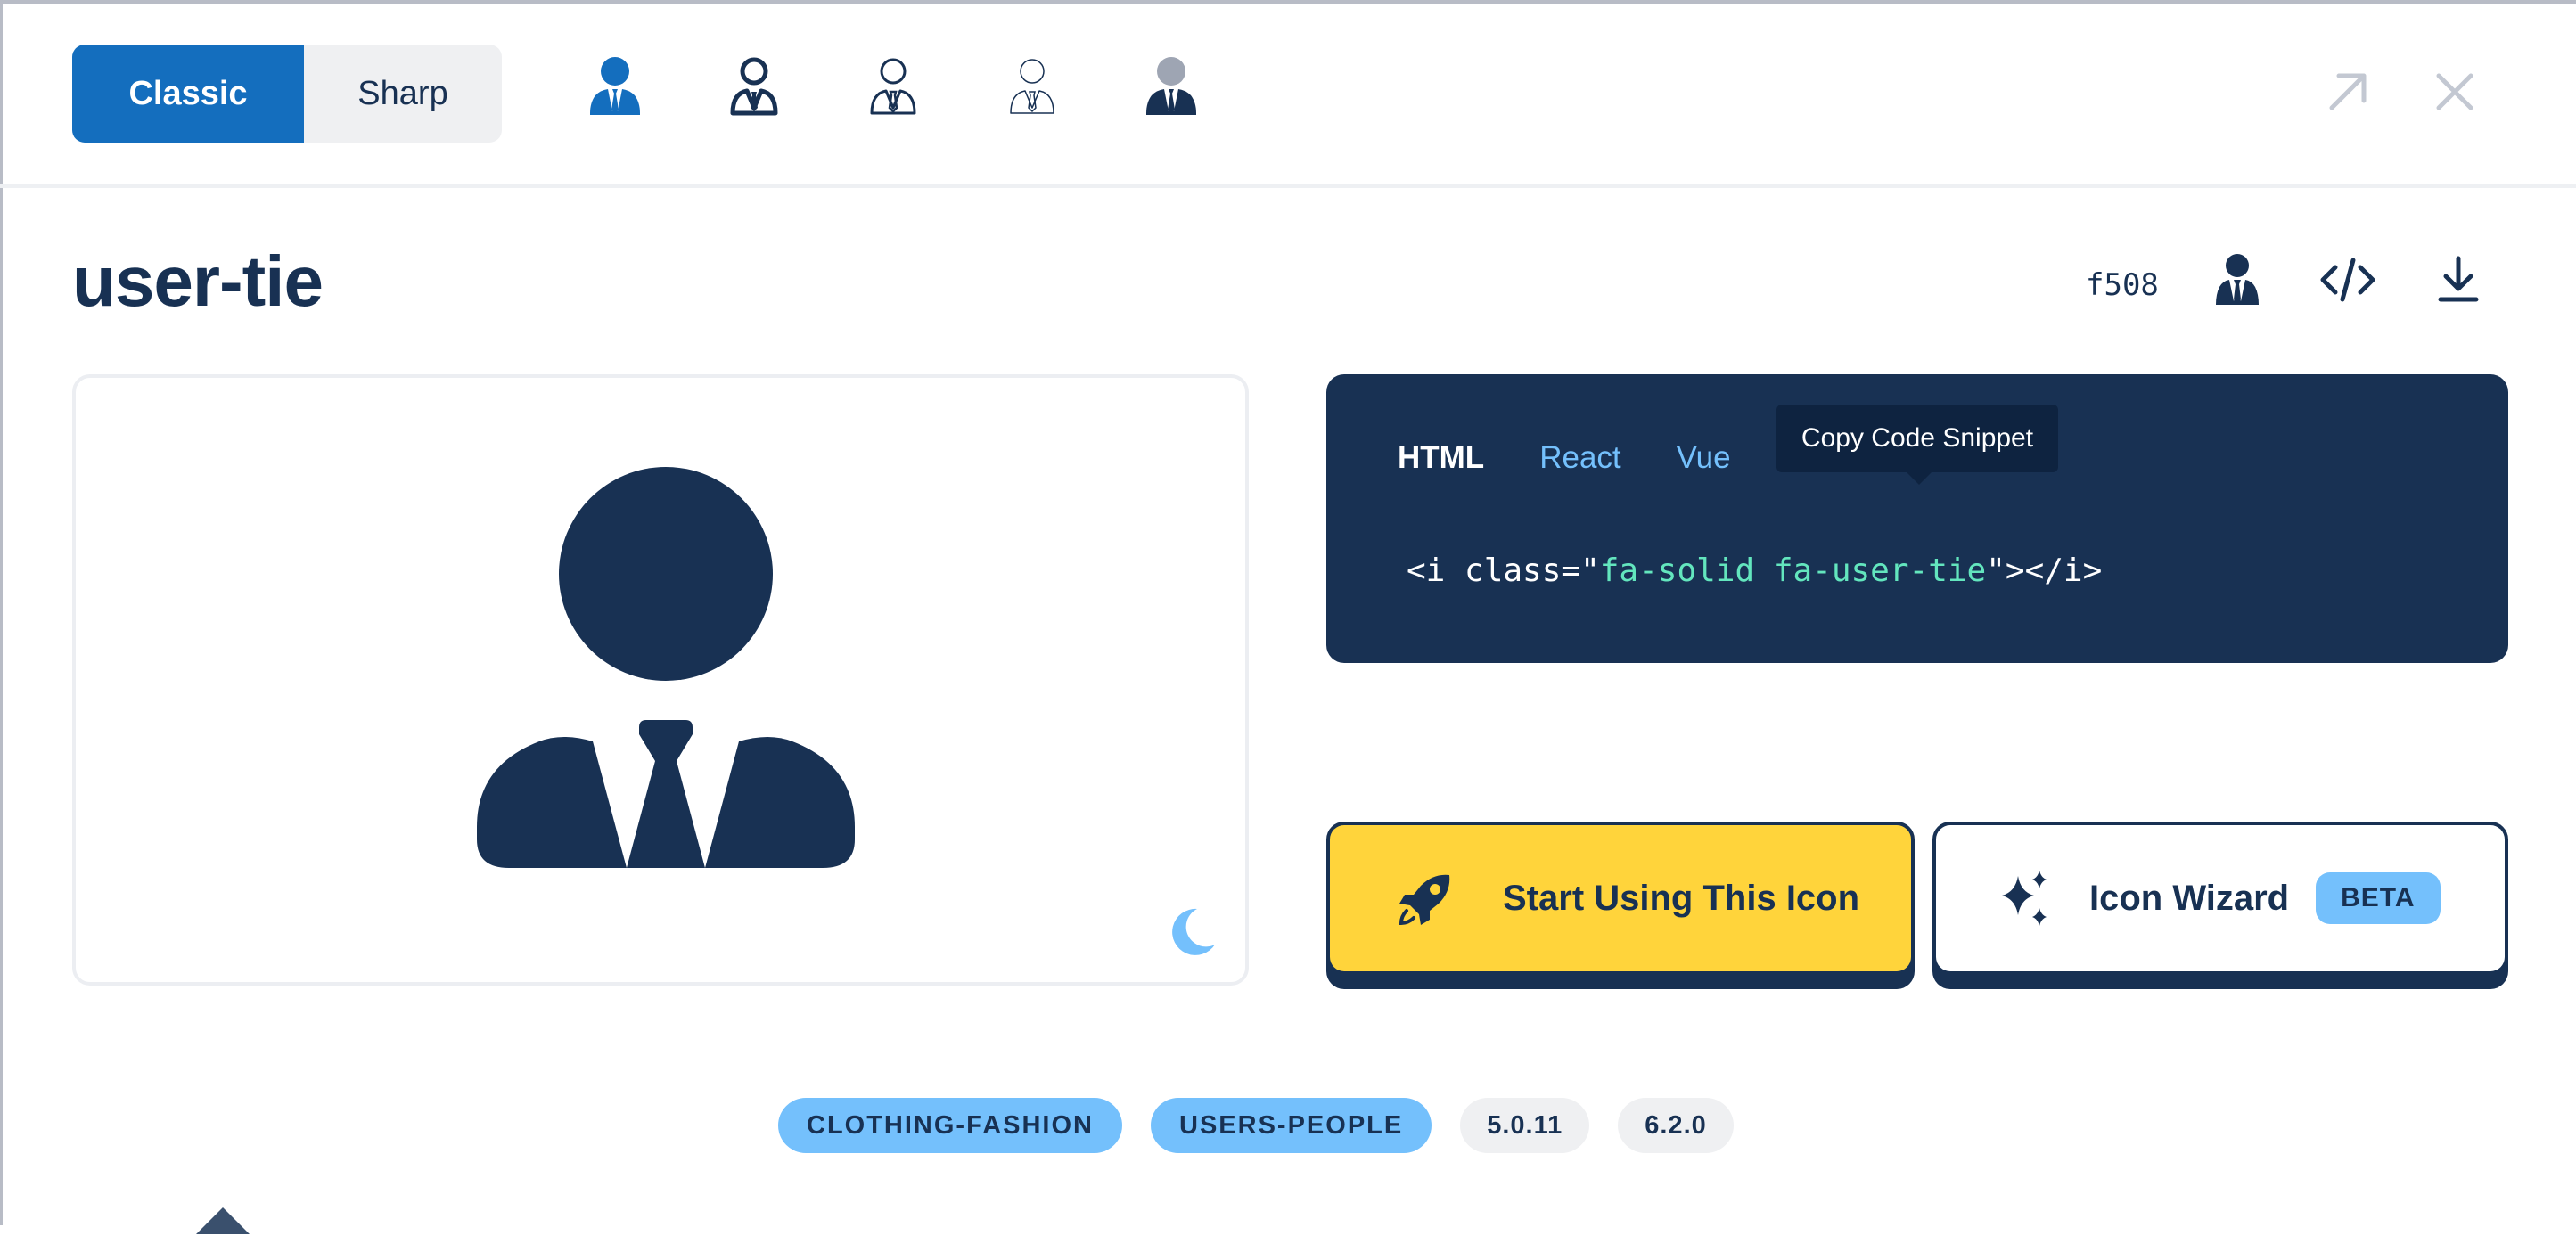  I want to click on regular-style-icon, so click(754, 86).